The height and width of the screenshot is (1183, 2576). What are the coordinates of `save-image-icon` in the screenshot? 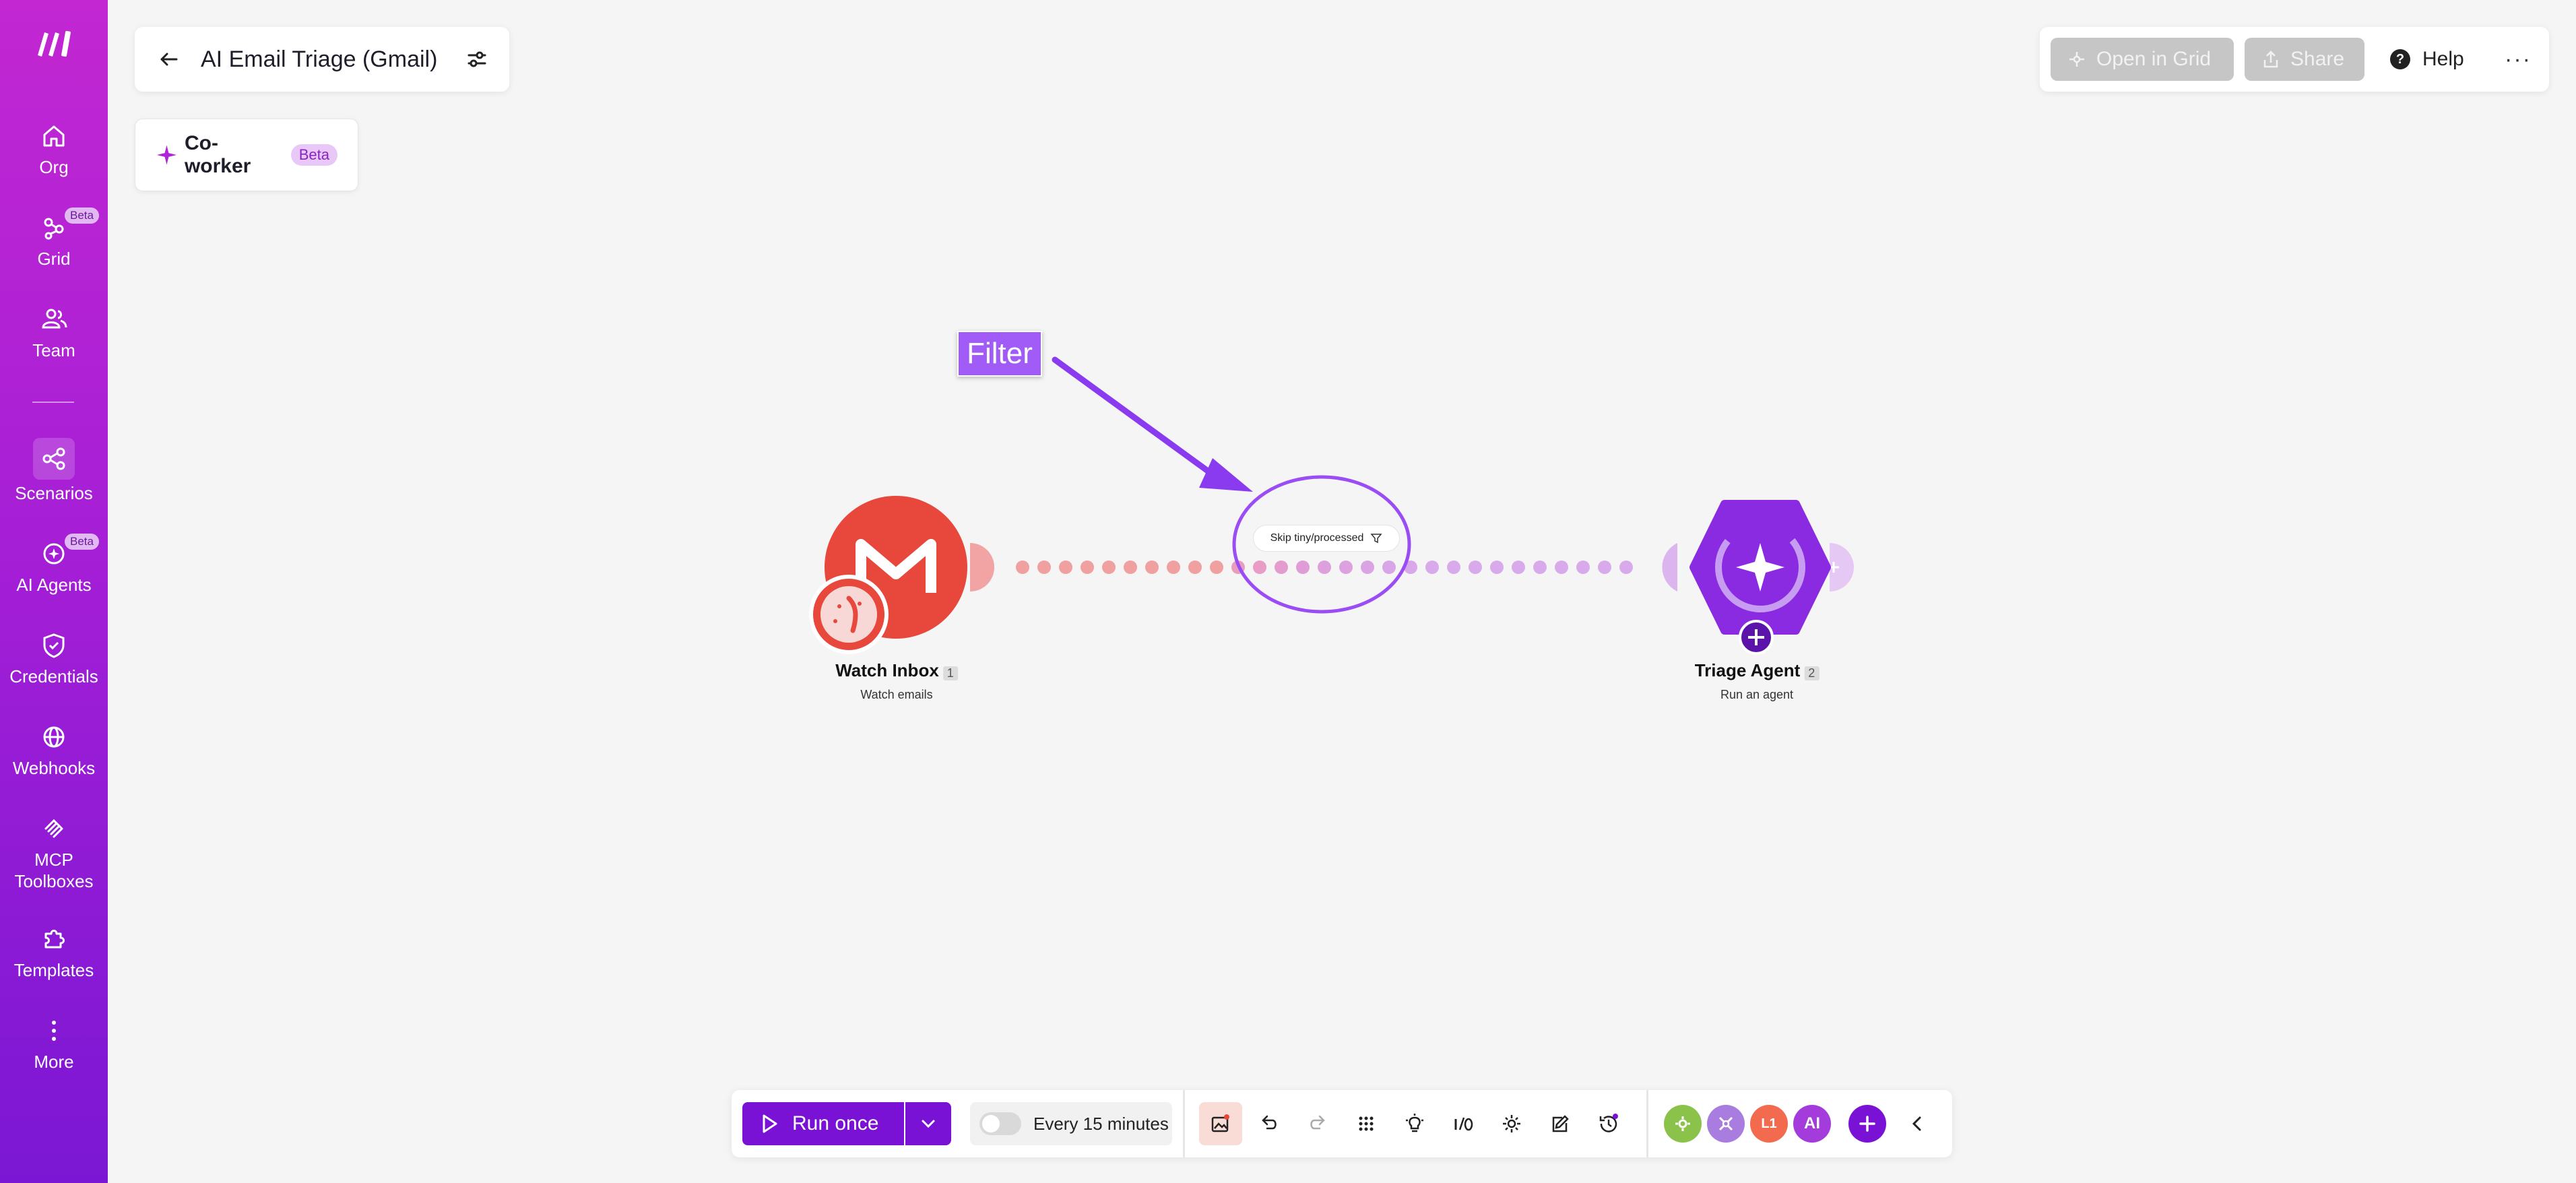 It's located at (1221, 1123).